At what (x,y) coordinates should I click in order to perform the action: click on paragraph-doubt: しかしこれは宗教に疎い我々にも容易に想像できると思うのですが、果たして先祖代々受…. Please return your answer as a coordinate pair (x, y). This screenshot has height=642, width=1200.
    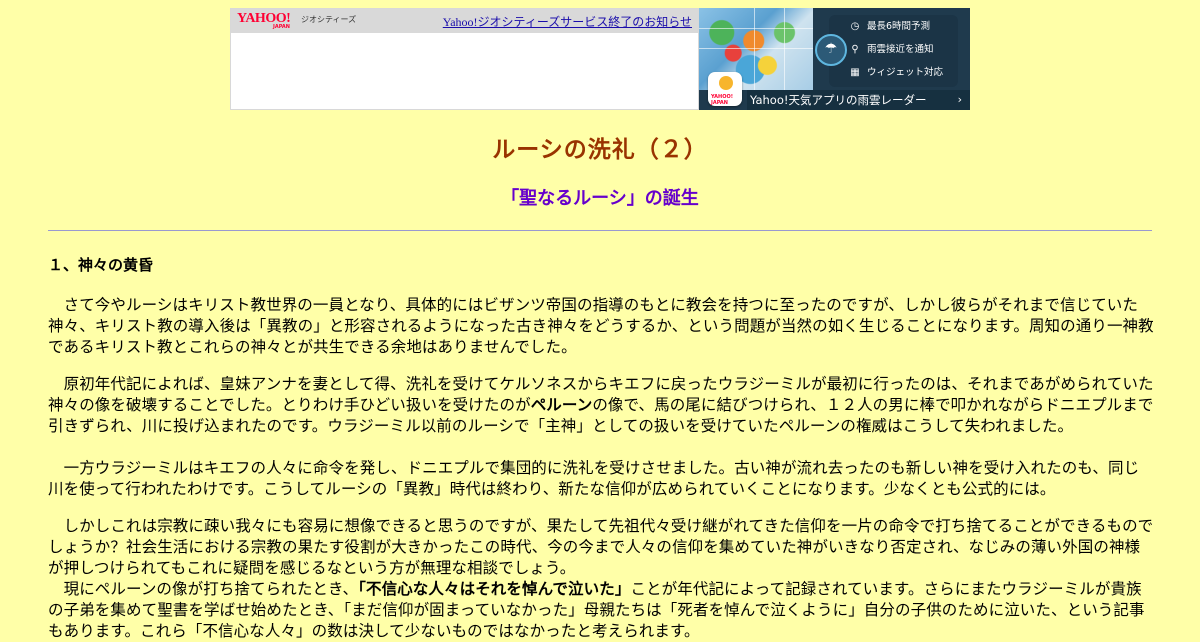
    Looking at the image, I should click on (601, 547).